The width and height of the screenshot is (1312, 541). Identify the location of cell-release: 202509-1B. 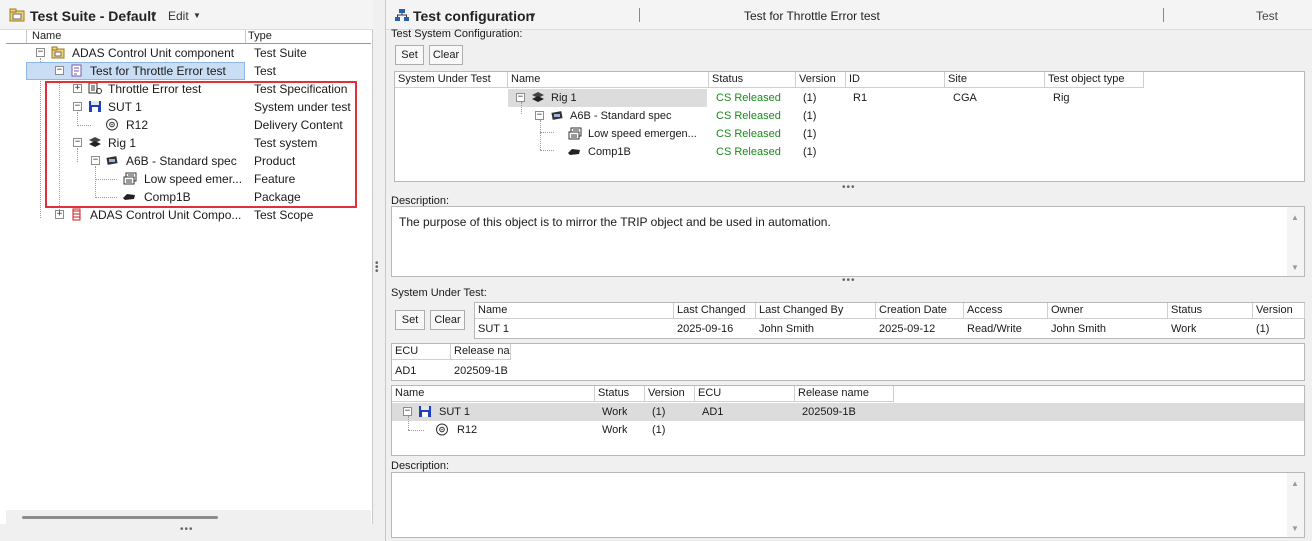
(829, 412).